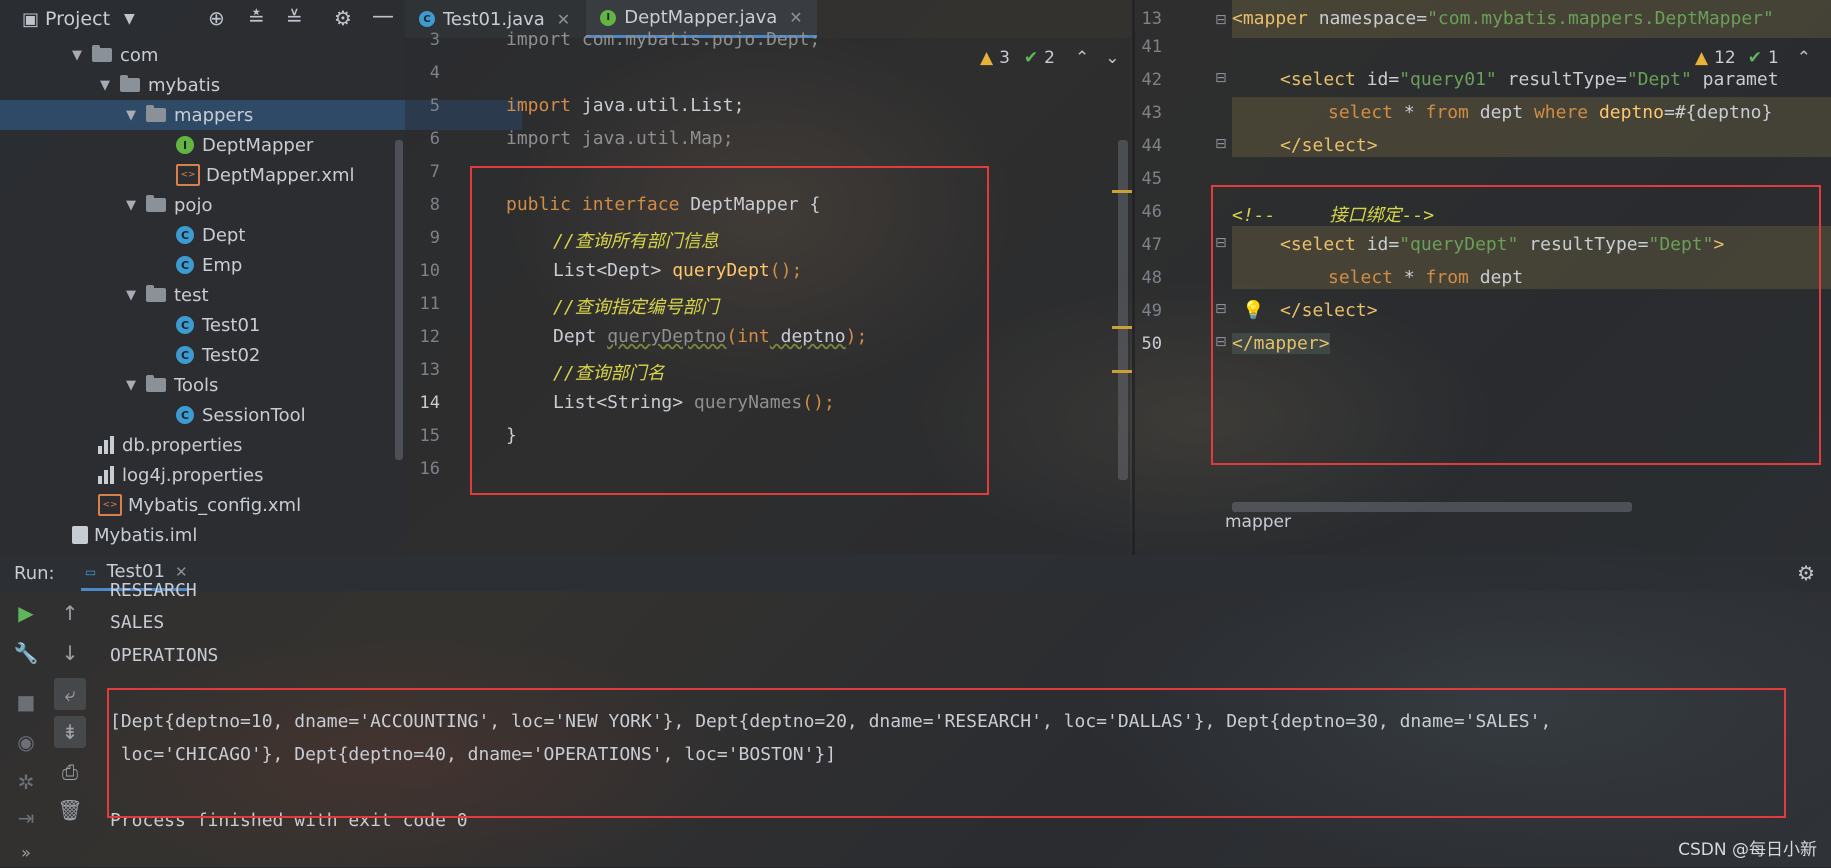 The image size is (1831, 868). Describe the element at coordinates (946, 753) in the screenshot. I see `highlight-box-output` at that location.